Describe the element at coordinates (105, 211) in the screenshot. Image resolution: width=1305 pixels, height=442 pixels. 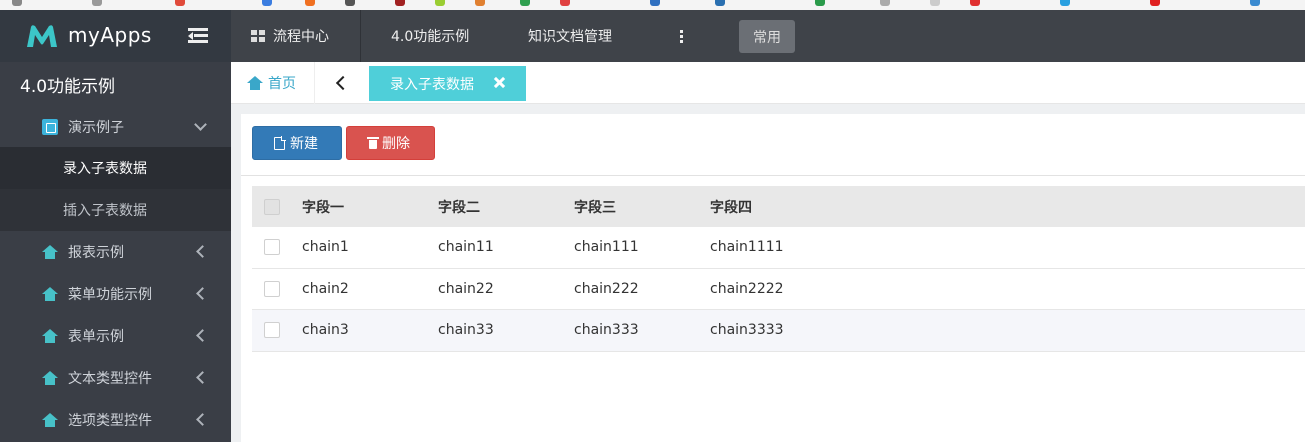
I see `sidebar-subitem-label: 插入子表数据` at that location.